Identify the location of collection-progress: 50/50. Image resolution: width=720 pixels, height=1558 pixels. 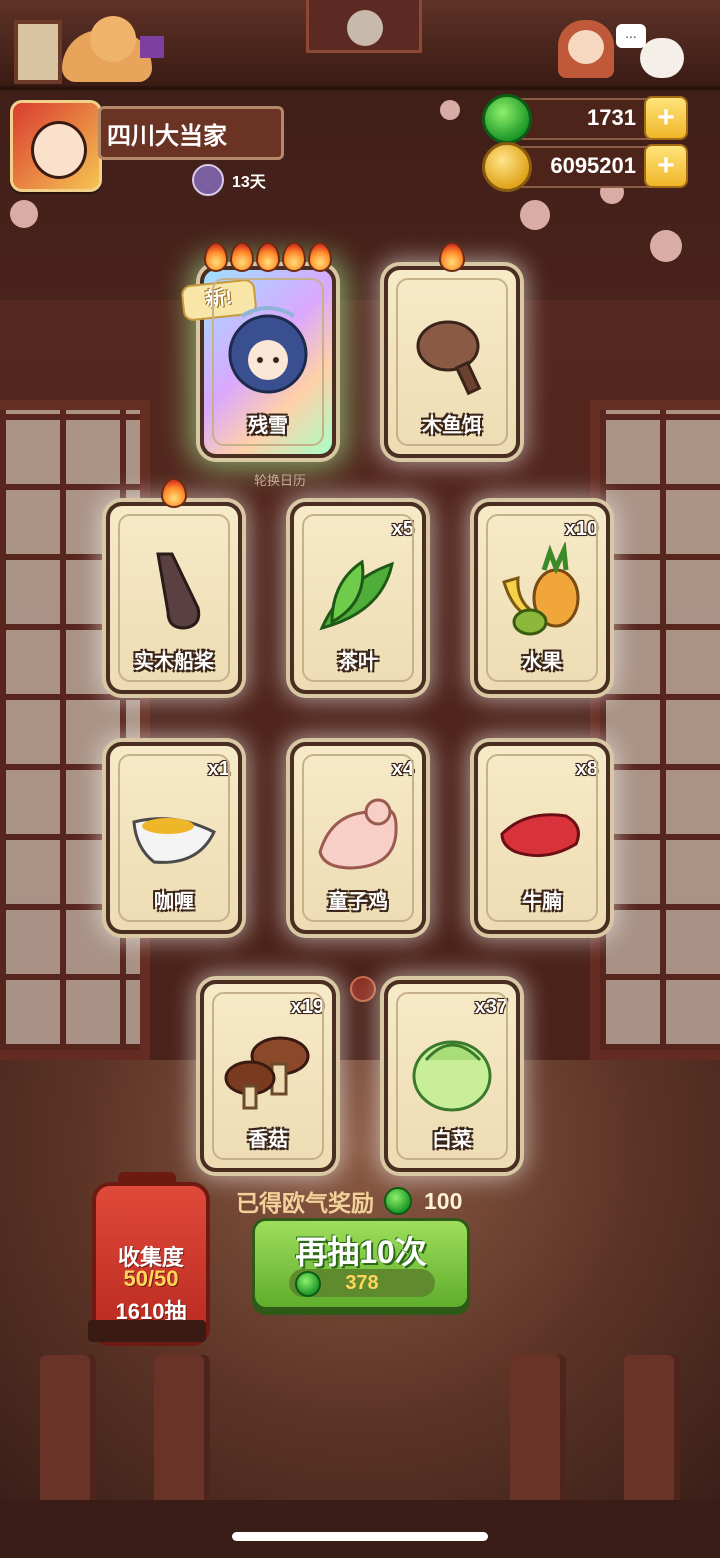
(151, 1278).